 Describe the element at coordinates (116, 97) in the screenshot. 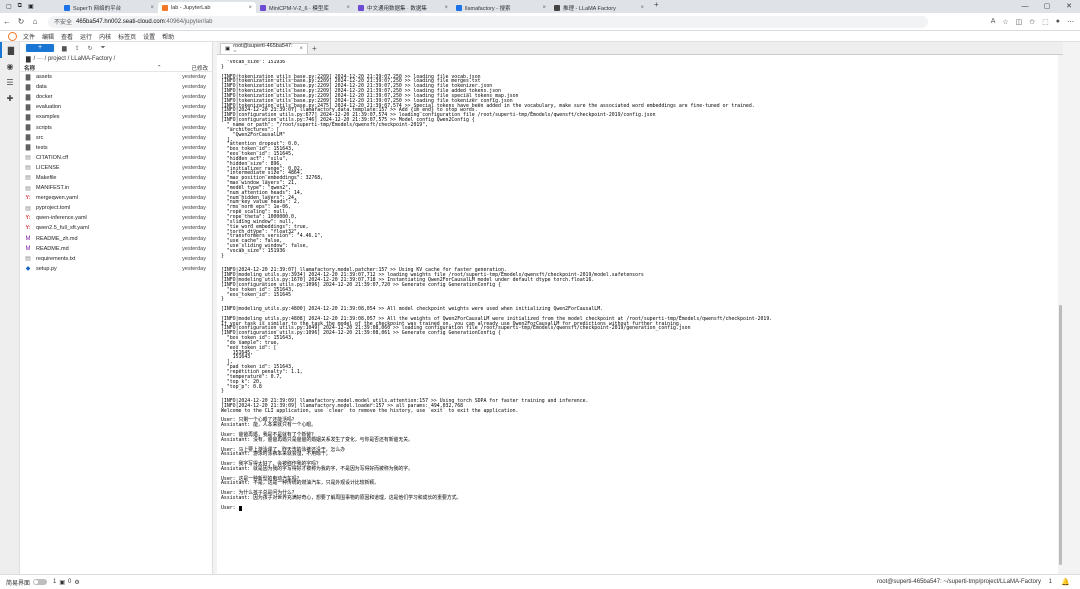

I see `file-list-item: ▇ docker yesterday` at that location.